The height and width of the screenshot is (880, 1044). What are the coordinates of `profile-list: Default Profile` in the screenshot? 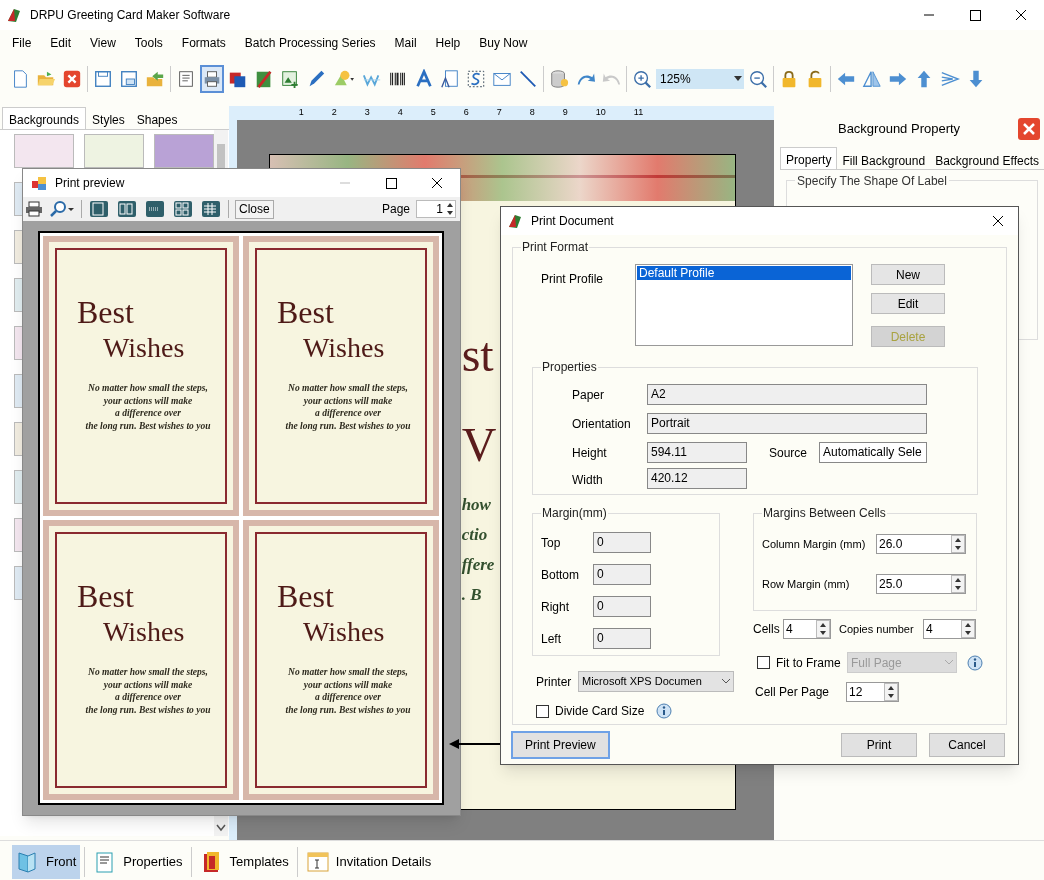 It's located at (744, 305).